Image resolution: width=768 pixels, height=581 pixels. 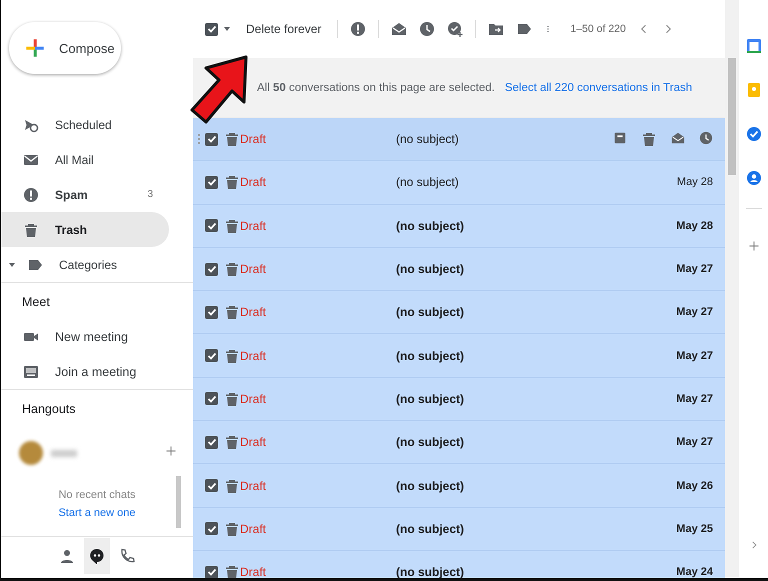 What do you see at coordinates (598, 88) in the screenshot?
I see `select-all-link: Select all 220 conversations in Trash` at bounding box center [598, 88].